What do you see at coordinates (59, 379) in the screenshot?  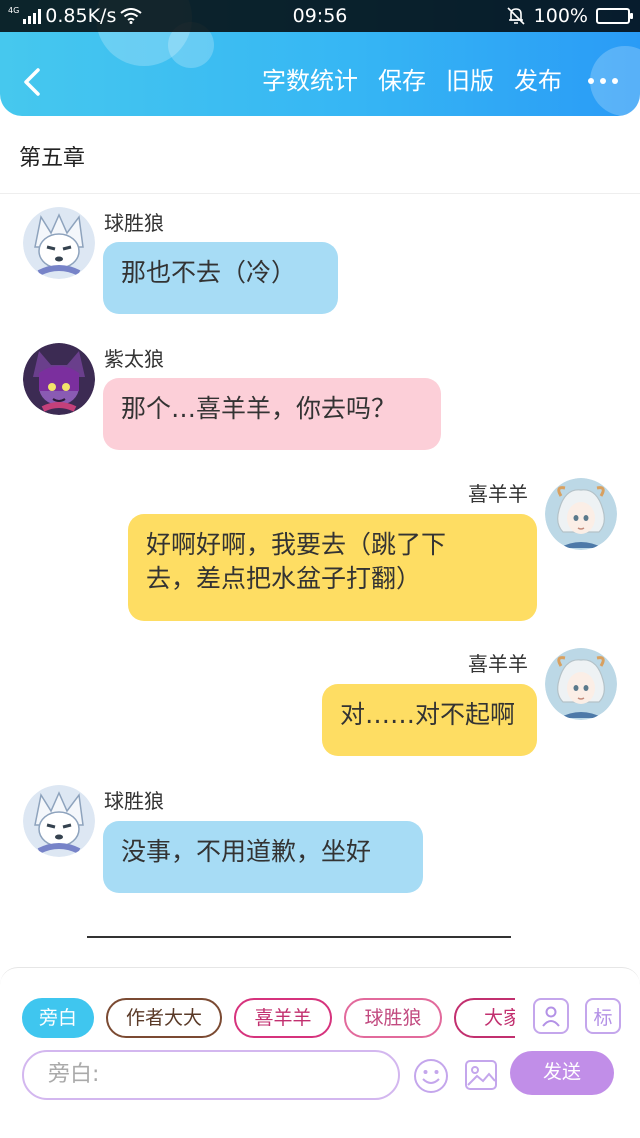 I see `avatar-wolf-purple` at bounding box center [59, 379].